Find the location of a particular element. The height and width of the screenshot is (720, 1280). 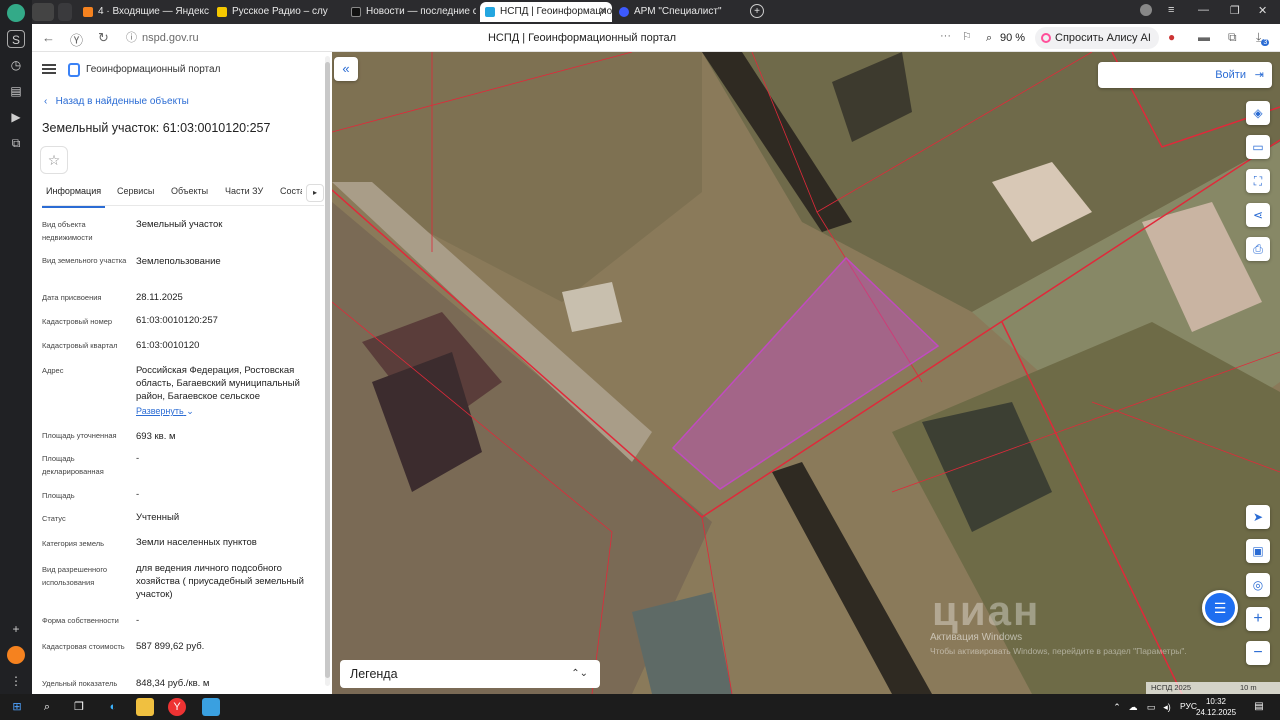

select-area-icon: ⛶ is located at coordinates (1258, 181).